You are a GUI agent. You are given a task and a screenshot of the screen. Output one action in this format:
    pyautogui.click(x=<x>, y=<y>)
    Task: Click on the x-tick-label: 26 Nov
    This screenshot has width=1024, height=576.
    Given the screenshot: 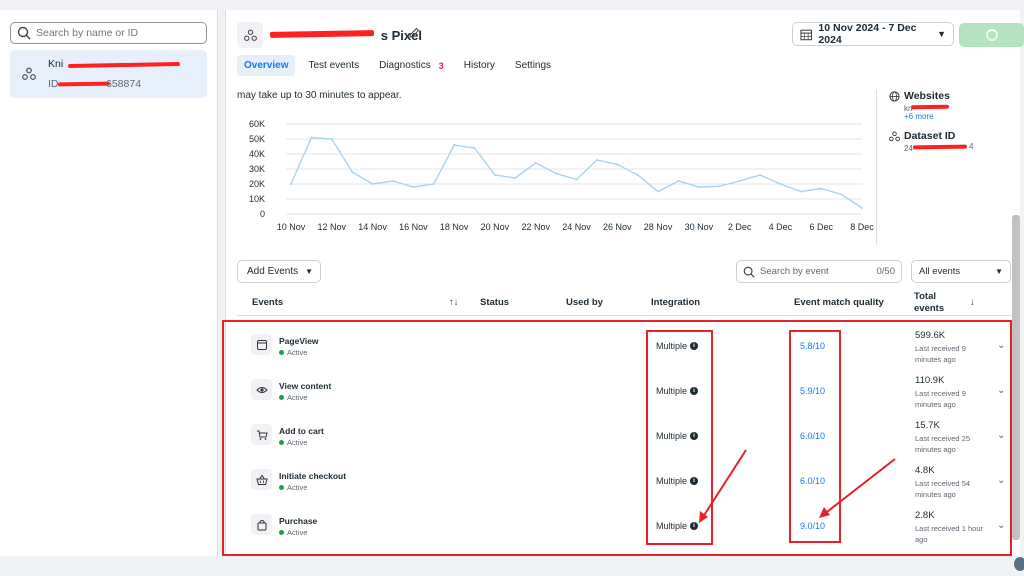 What is the action you would take?
    pyautogui.click(x=617, y=227)
    